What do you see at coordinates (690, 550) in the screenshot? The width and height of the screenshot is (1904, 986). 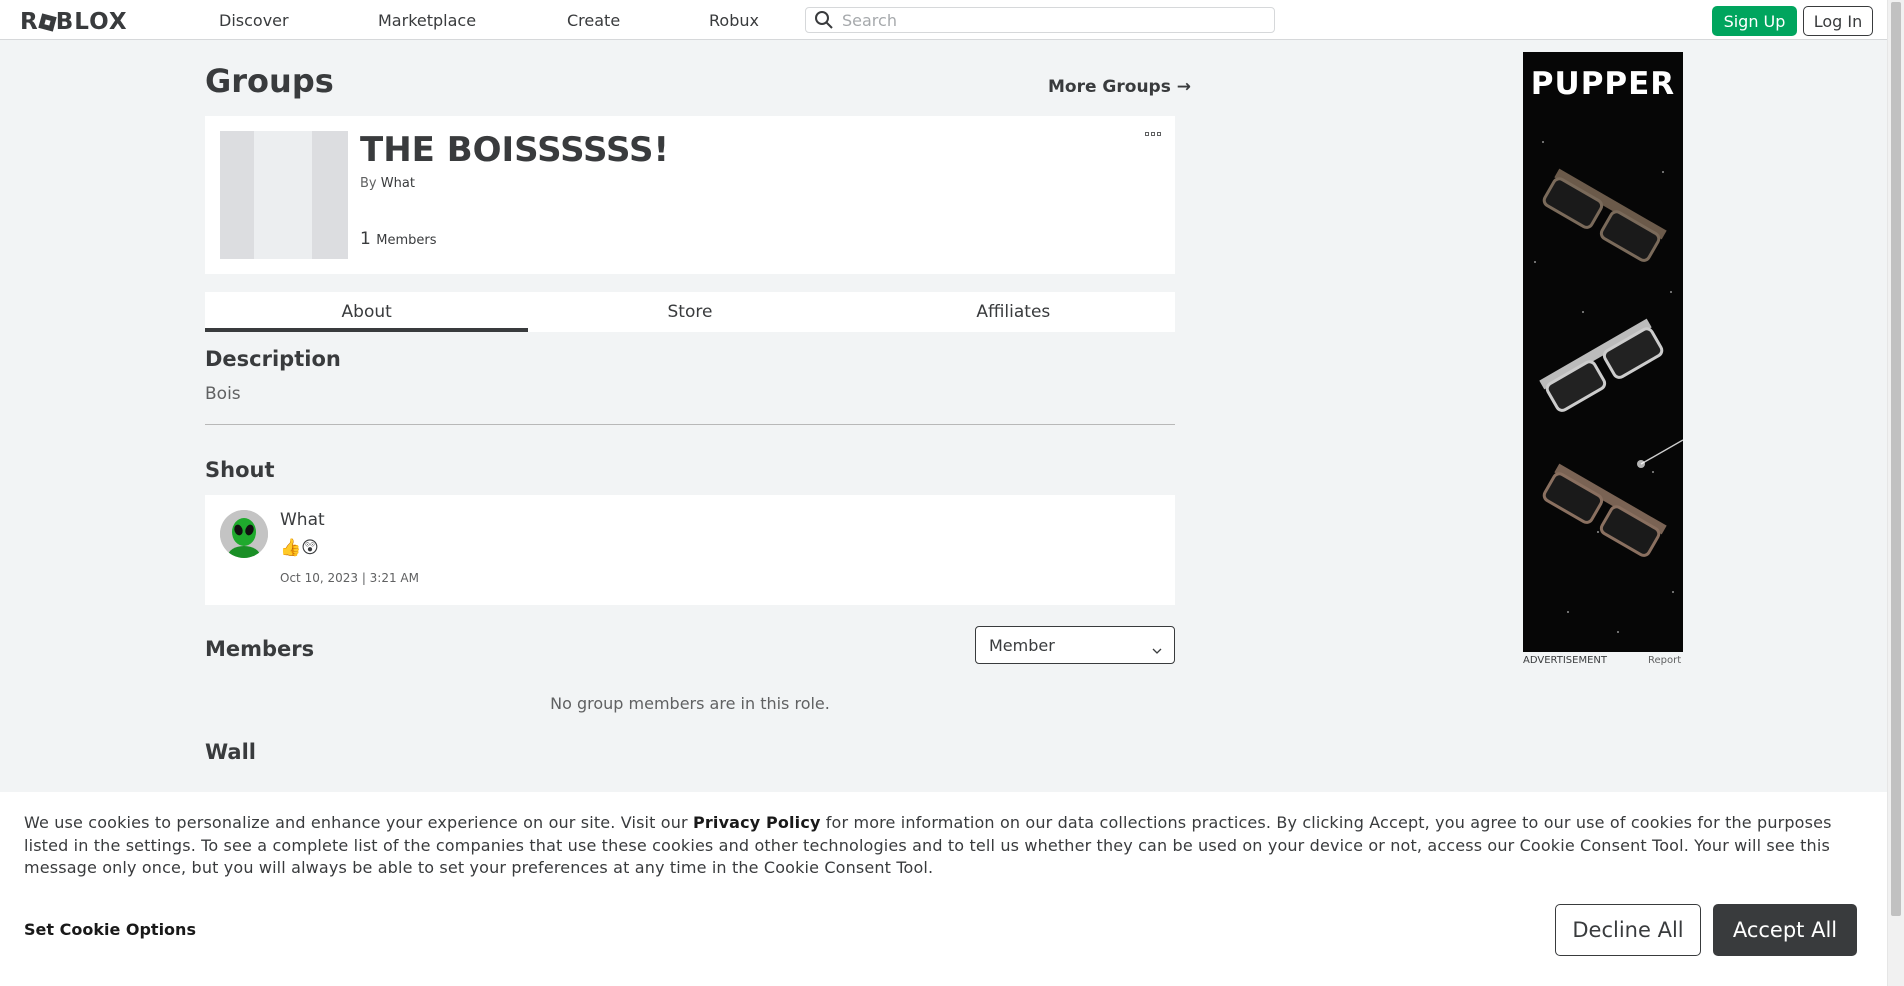 I see `shout-card: What 👍😲 Oct 10, 2023 | 3:21 AM` at bounding box center [690, 550].